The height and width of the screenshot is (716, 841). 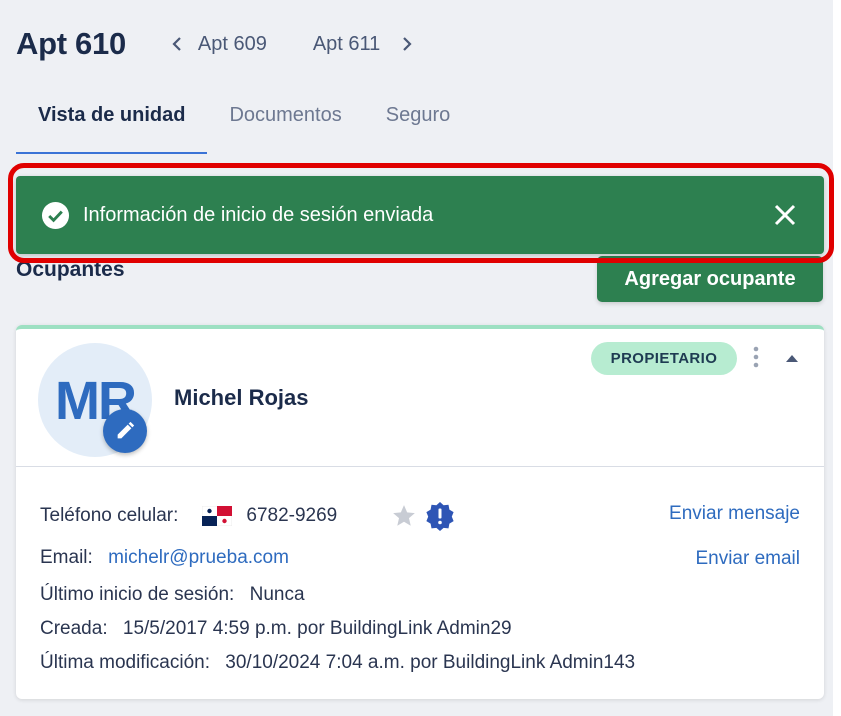 What do you see at coordinates (241, 397) in the screenshot?
I see `occupant-name: Michel Rojas` at bounding box center [241, 397].